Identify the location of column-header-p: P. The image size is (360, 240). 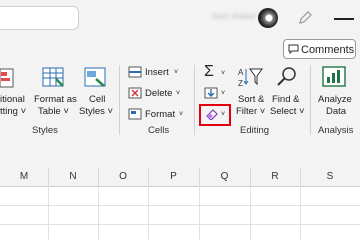
(174, 177).